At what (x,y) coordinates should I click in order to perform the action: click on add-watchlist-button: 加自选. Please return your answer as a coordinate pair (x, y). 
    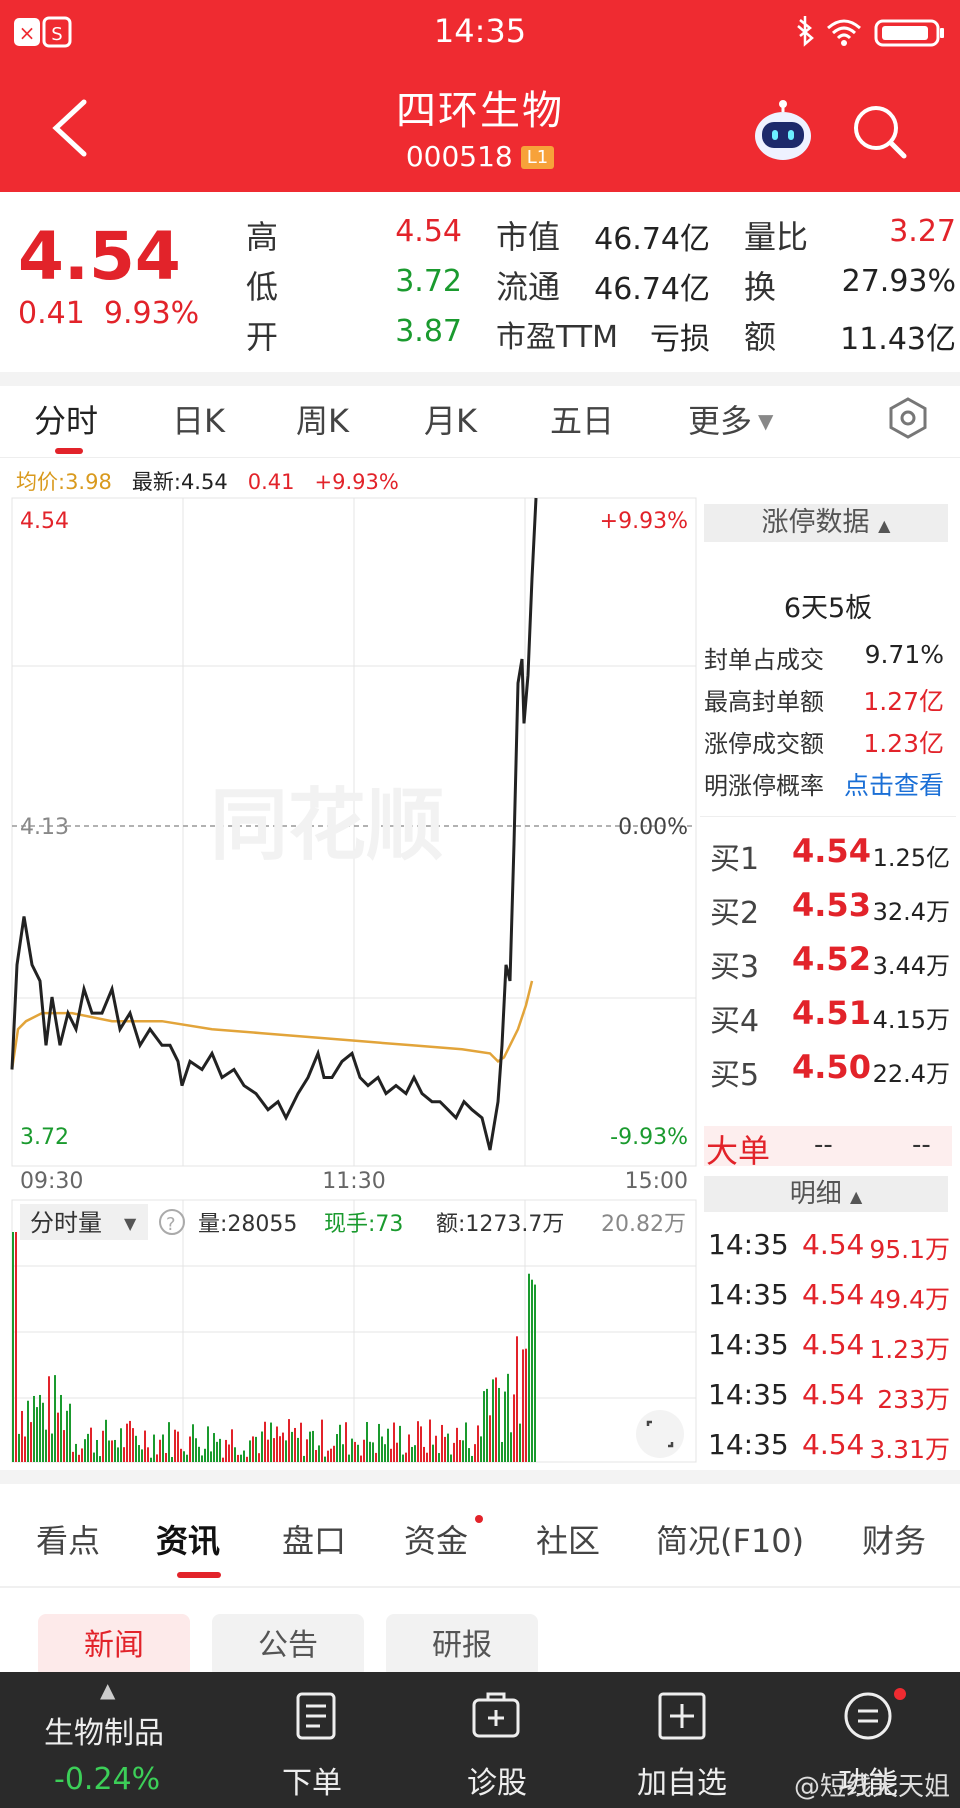
    Looking at the image, I should click on (682, 1780).